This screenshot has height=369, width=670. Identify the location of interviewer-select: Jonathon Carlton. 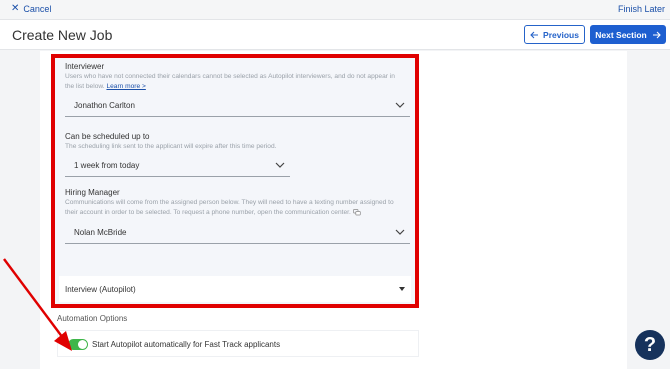
(237, 107).